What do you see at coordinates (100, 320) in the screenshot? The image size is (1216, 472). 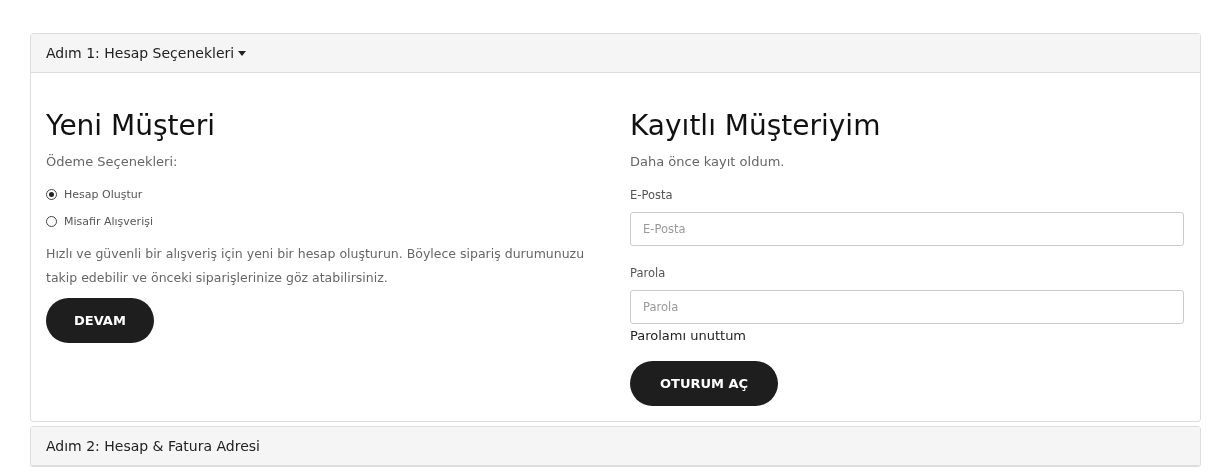 I see `continue-button: DEVAM` at bounding box center [100, 320].